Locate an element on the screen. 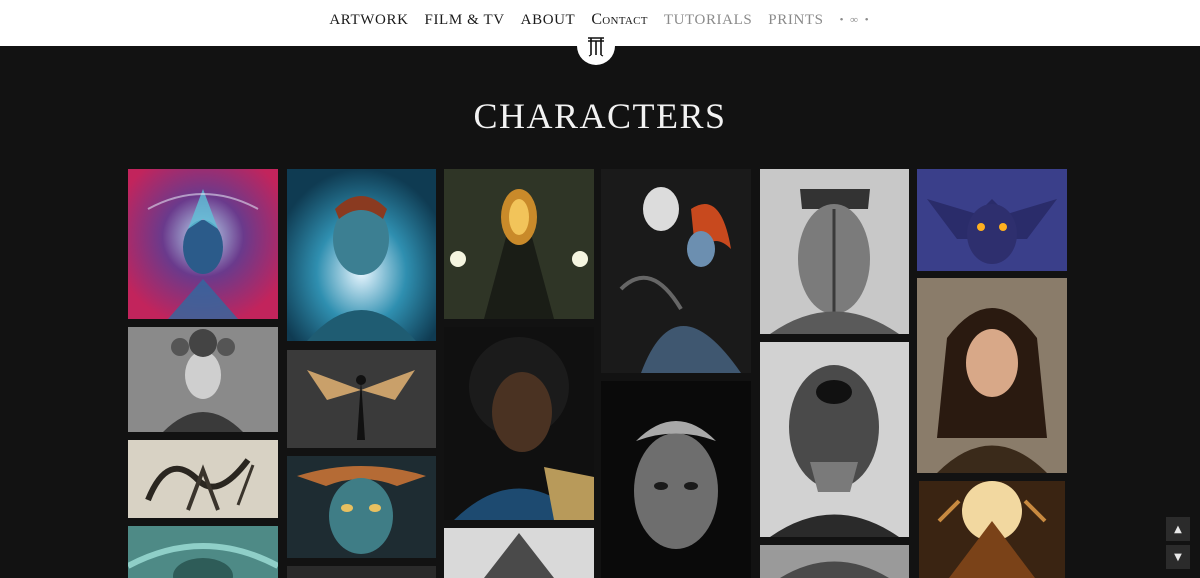 This screenshot has height=578, width=1200. cyborg-face-split-icon is located at coordinates (834, 251).